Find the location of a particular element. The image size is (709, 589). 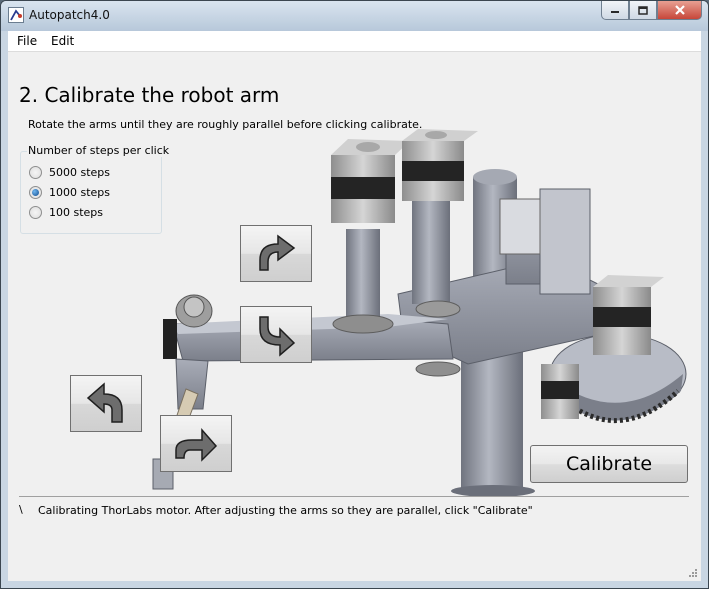

app-icon is located at coordinates (16, 15).